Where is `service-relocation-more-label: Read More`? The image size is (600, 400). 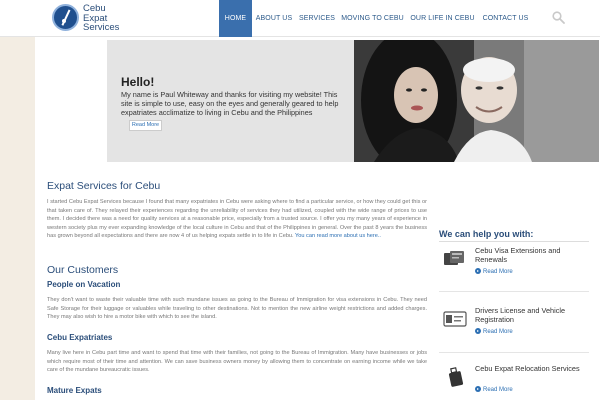 service-relocation-more-label: Read More is located at coordinates (498, 390).